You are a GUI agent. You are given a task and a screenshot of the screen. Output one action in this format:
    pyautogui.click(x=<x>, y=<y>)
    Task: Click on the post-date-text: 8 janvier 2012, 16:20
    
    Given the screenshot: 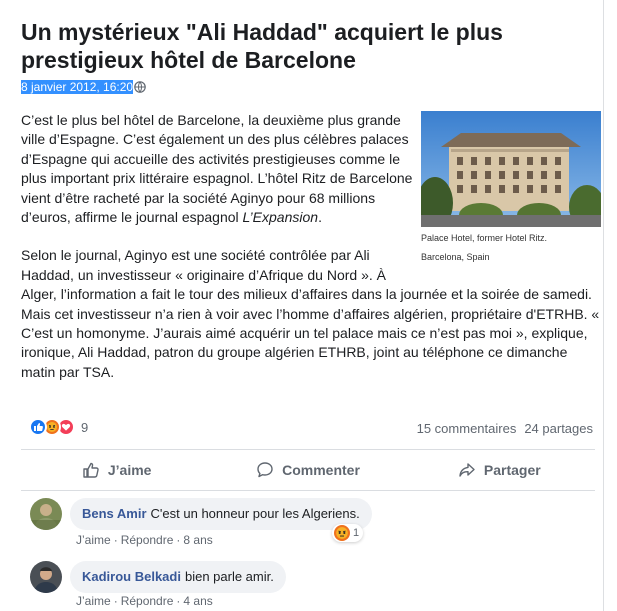 What is the action you would take?
    pyautogui.click(x=77, y=87)
    